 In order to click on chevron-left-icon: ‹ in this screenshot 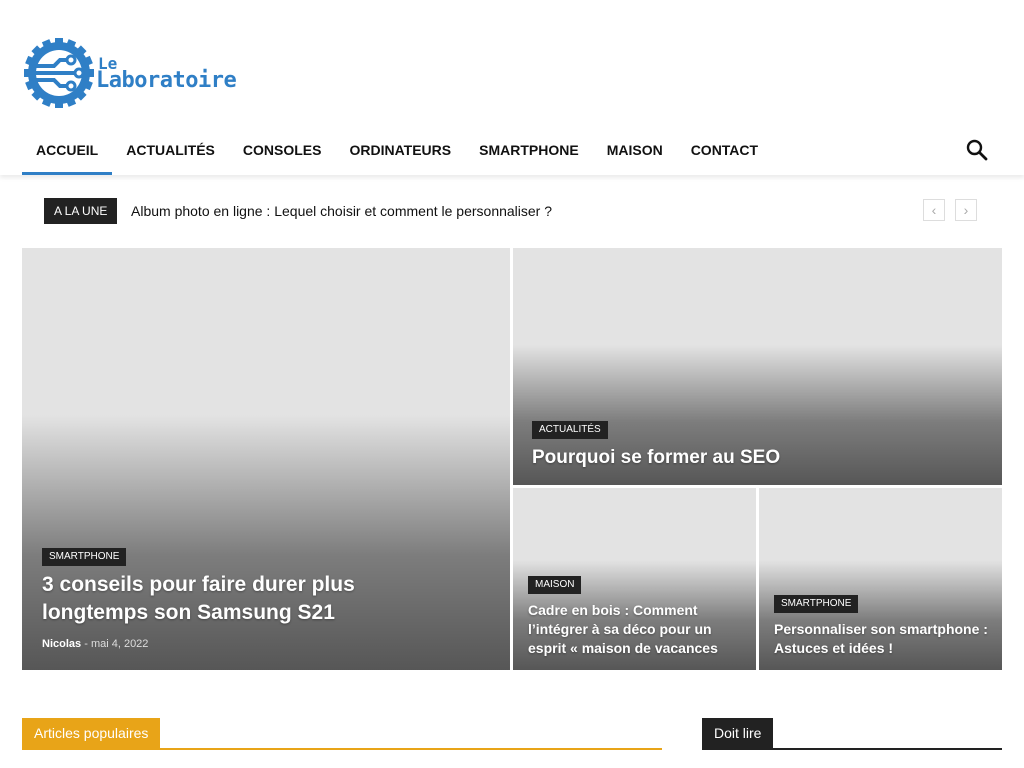, I will do `click(934, 210)`.